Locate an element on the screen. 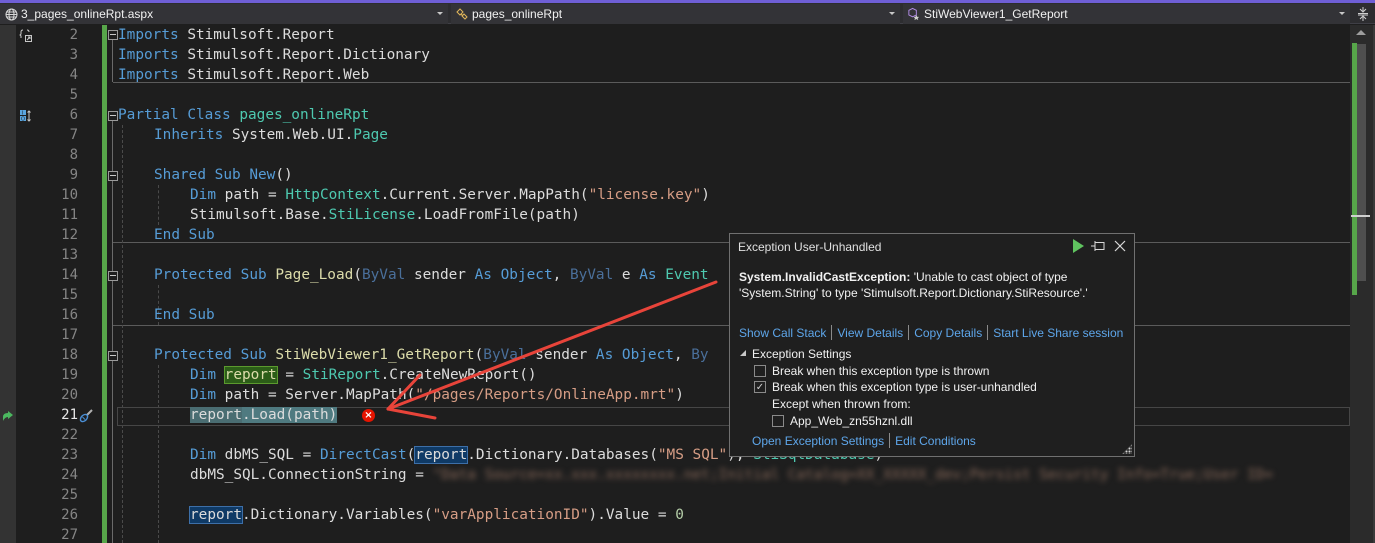 The height and width of the screenshot is (543, 1375). view-details-link: View Details is located at coordinates (870, 333).